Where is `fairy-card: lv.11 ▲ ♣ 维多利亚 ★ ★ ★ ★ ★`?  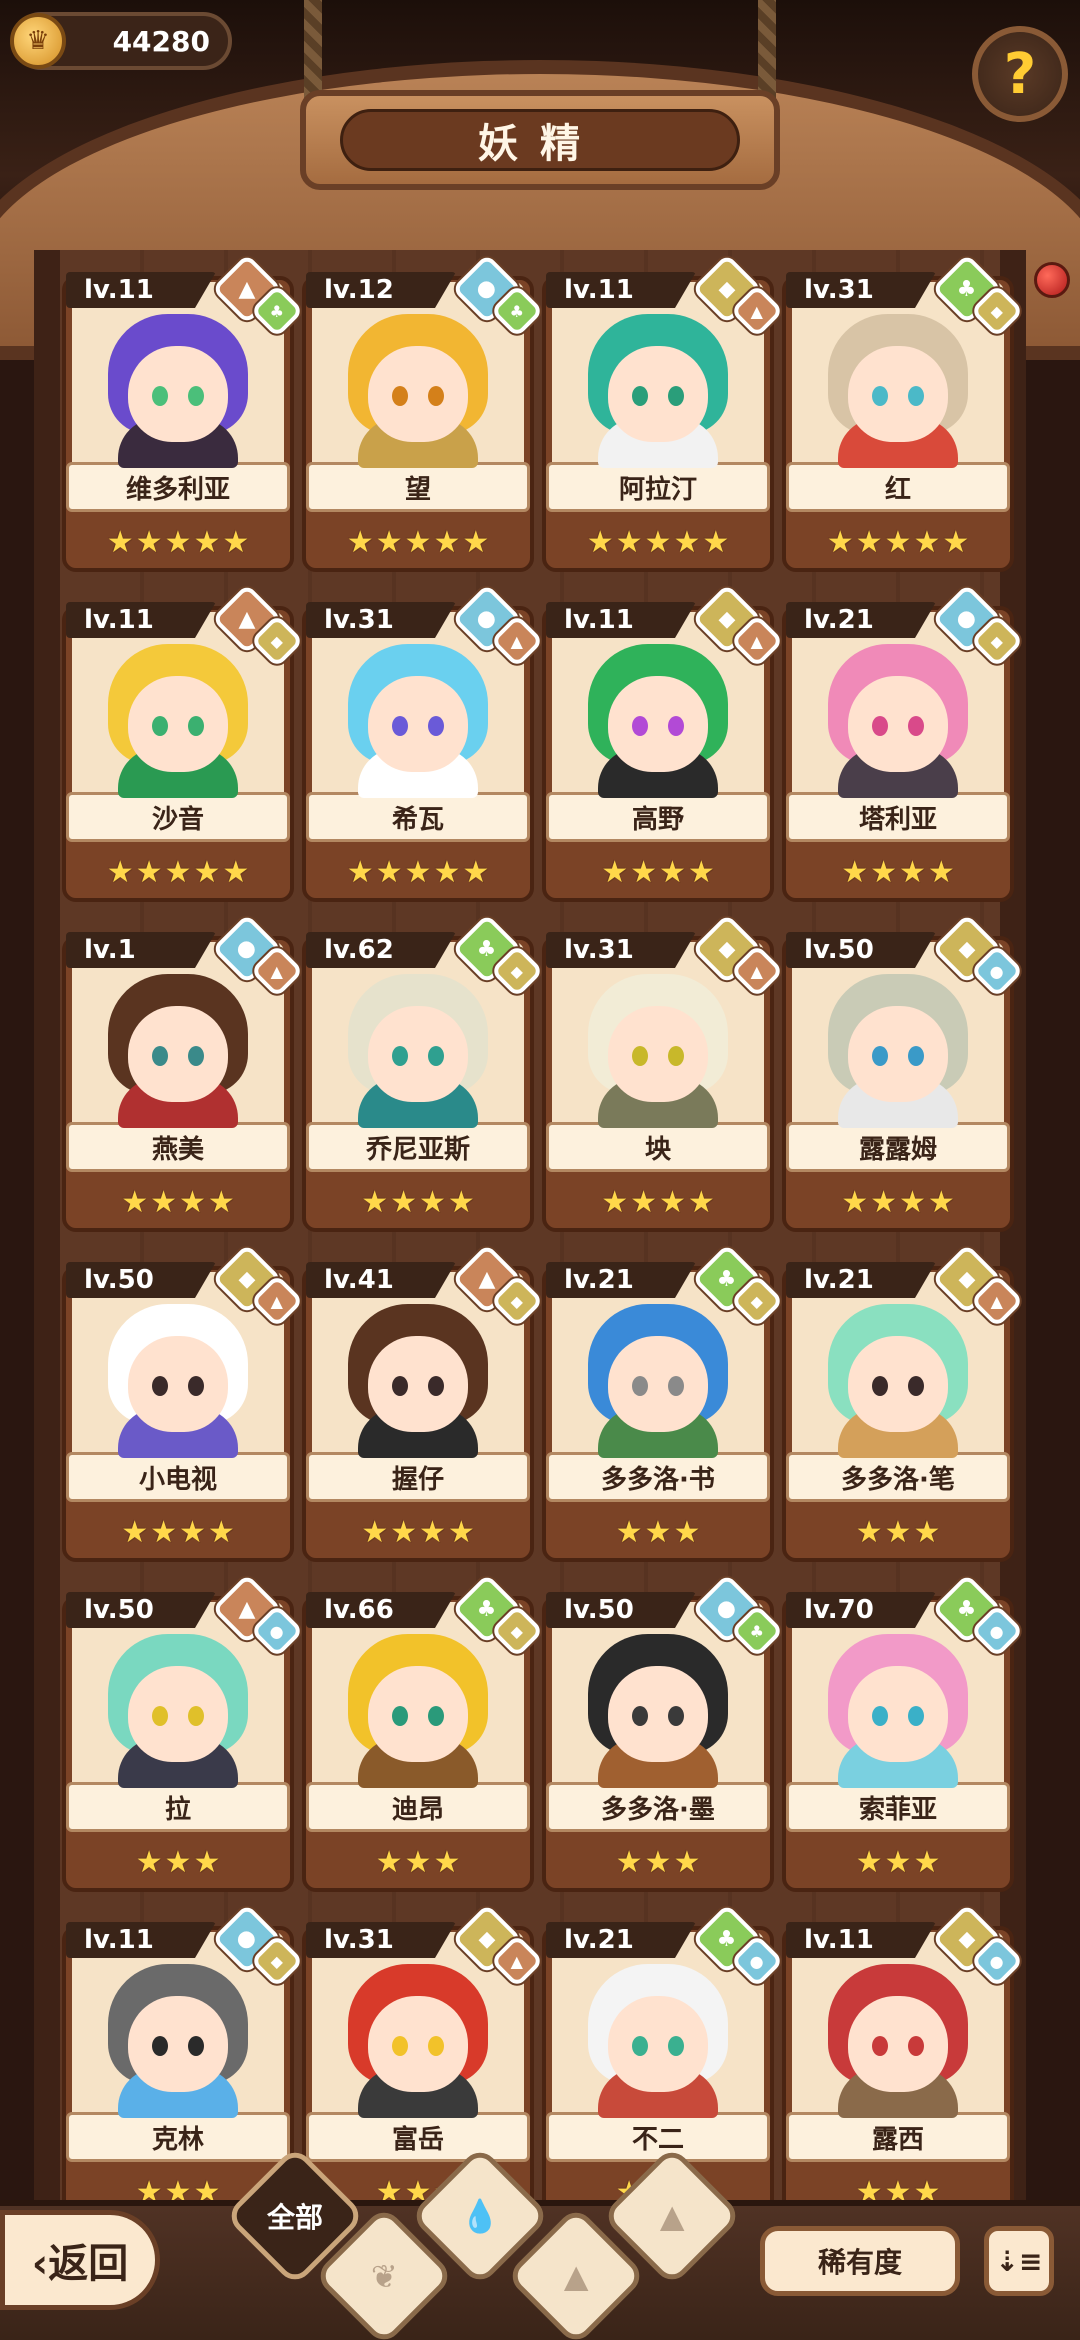
fairy-card: lv.11 ▲ ♣ 维多利亚 ★ ★ ★ ★ ★ is located at coordinates (183, 413).